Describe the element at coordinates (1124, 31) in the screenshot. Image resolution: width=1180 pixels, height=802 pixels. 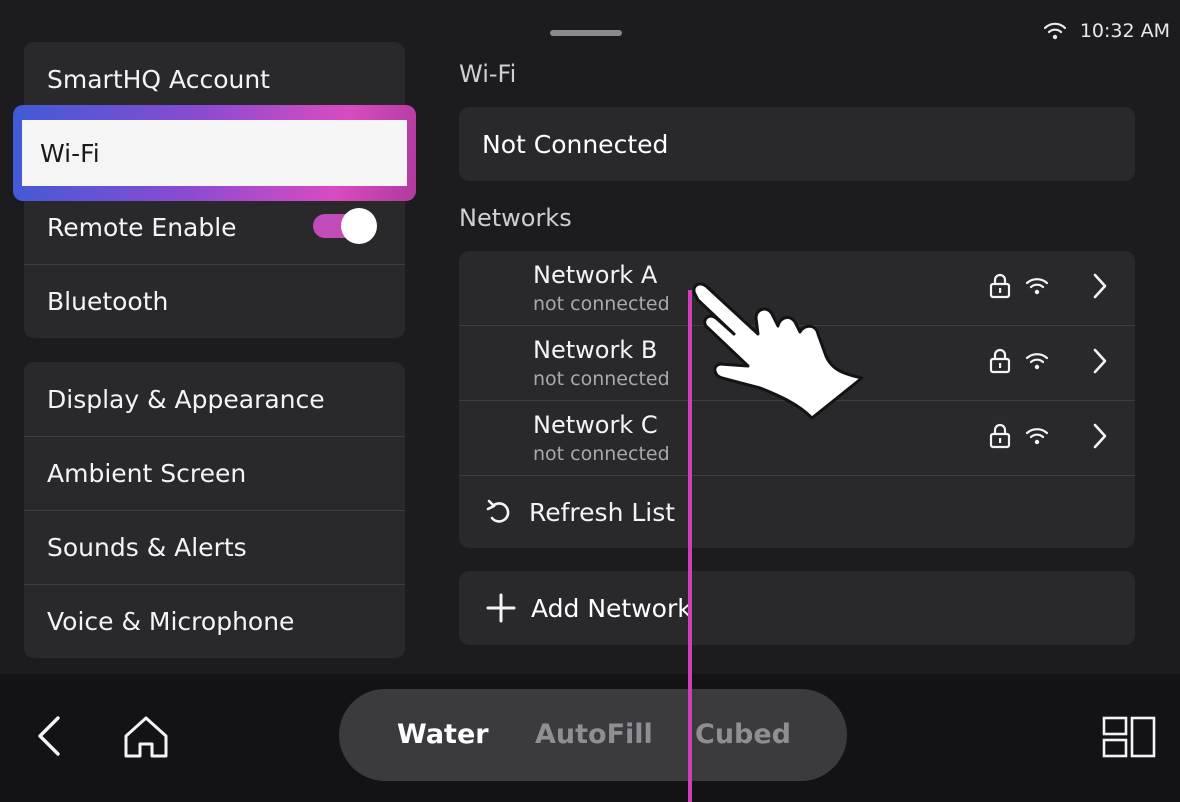
I see `status-time: 10:32 AM` at that location.